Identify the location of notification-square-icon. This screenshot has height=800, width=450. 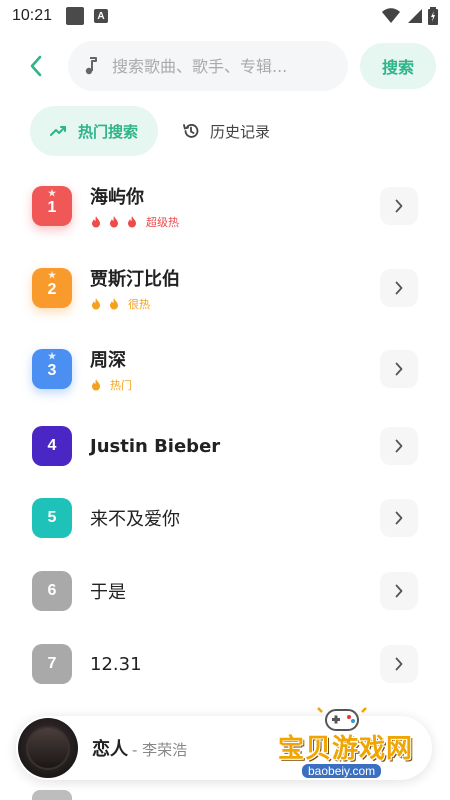
(75, 16).